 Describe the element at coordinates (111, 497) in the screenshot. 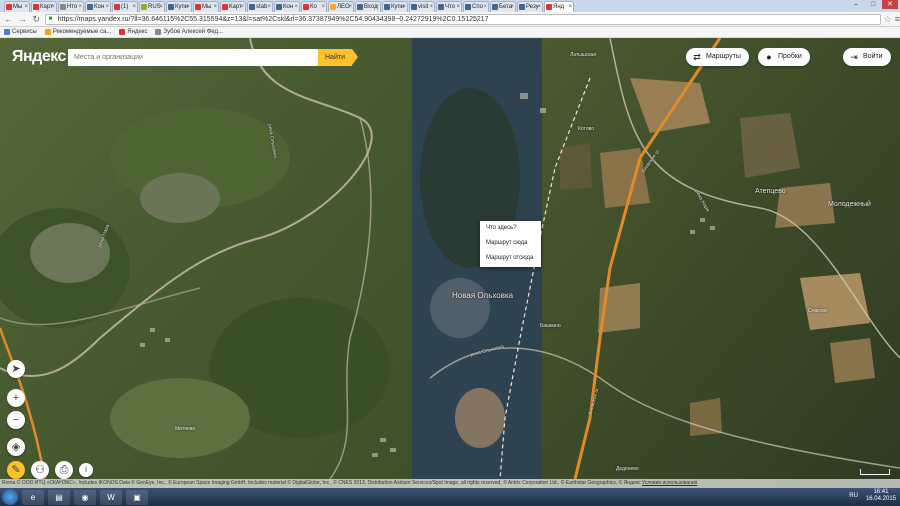

I see `word-icon: W` at that location.